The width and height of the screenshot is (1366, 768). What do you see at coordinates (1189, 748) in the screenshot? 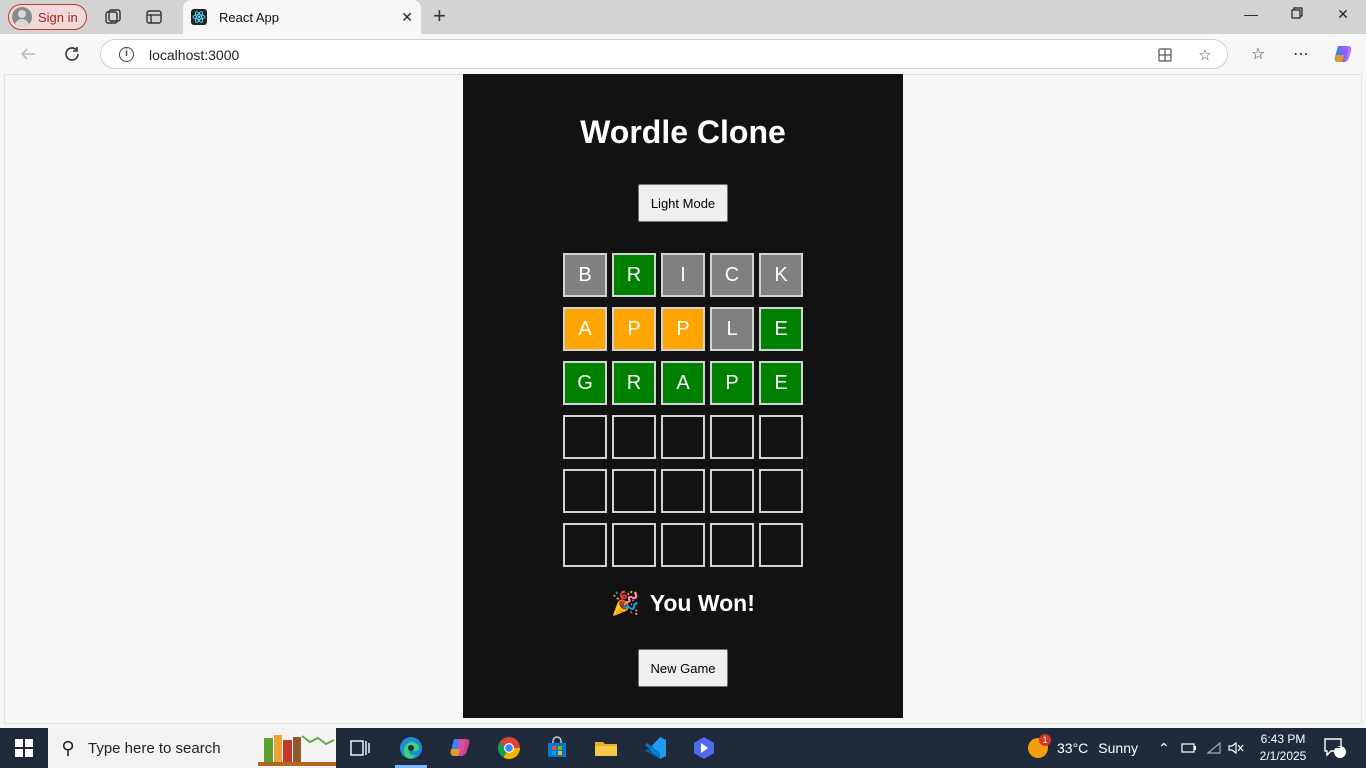
I see `battery-icon` at bounding box center [1189, 748].